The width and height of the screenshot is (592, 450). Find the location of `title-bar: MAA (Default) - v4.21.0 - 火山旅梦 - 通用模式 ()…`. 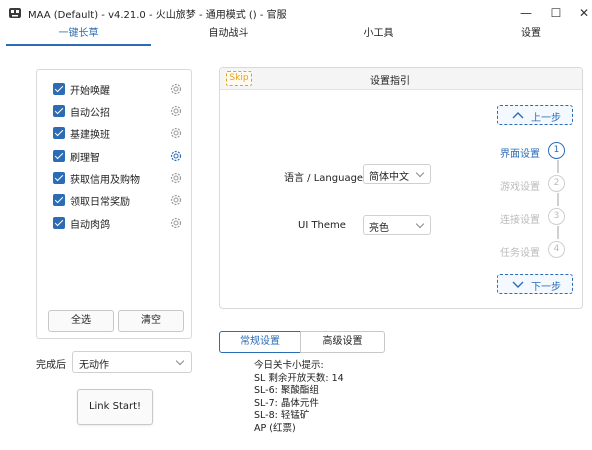

title-bar: MAA (Default) - v4.21.0 - 火山旅梦 - 通用模式 ()… is located at coordinates (296, 13).